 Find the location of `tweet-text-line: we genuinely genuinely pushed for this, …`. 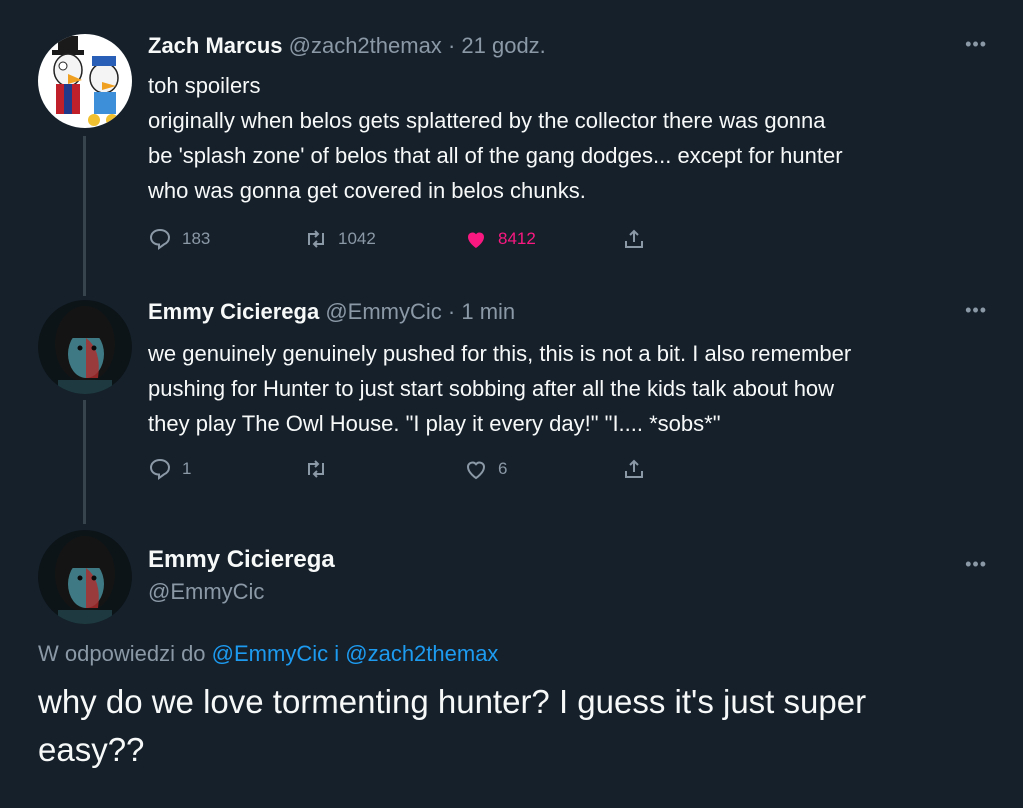

tweet-text-line: we genuinely genuinely pushed for this, … is located at coordinates (500, 353).